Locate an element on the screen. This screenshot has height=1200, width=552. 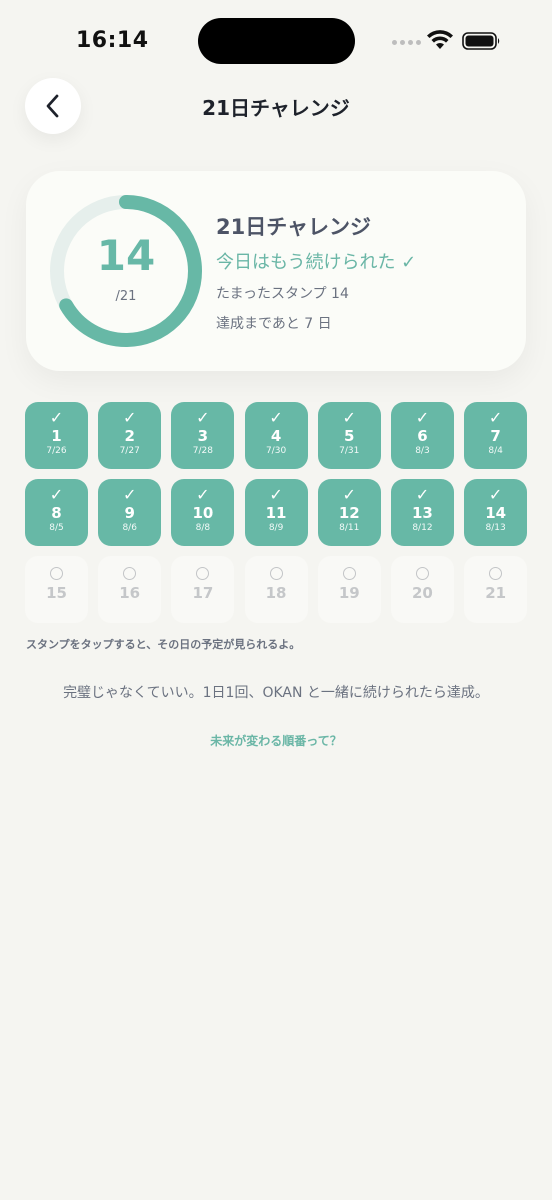
stamp-date: 7/30 is located at coordinates (276, 451).